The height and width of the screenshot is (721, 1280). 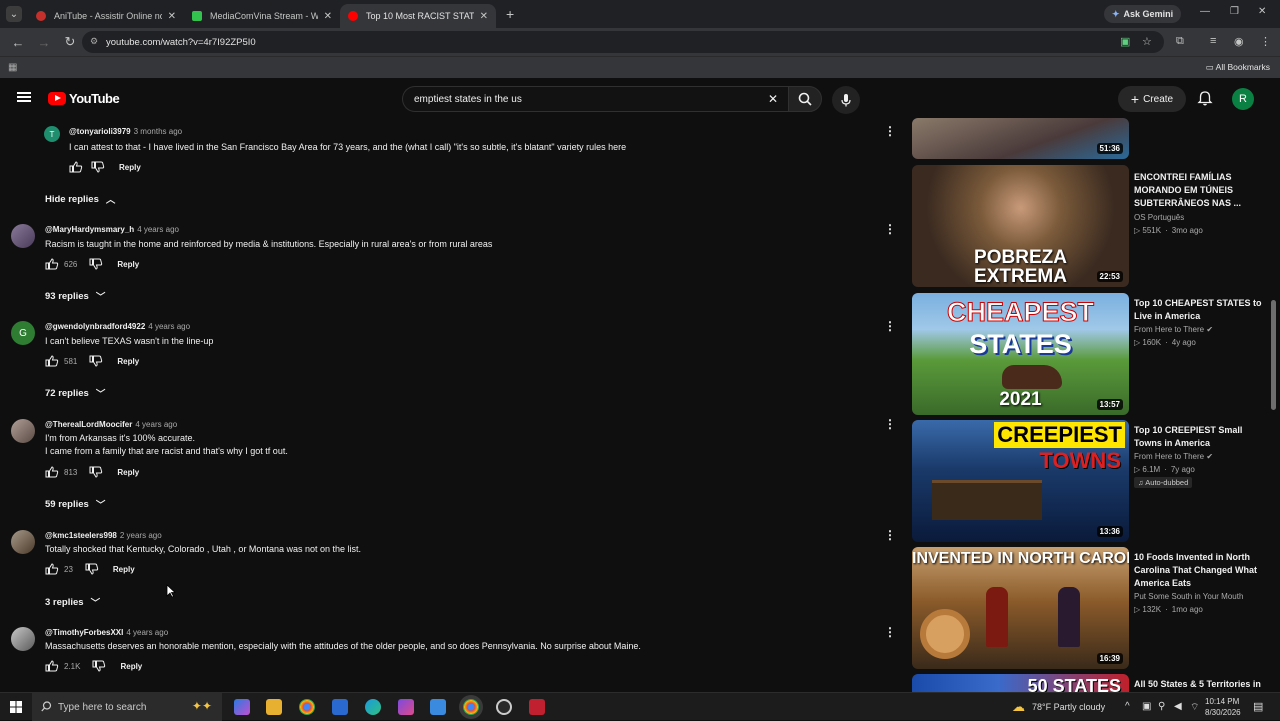 I want to click on view-replies-button: 59 replies ﹀, so click(x=75, y=504).